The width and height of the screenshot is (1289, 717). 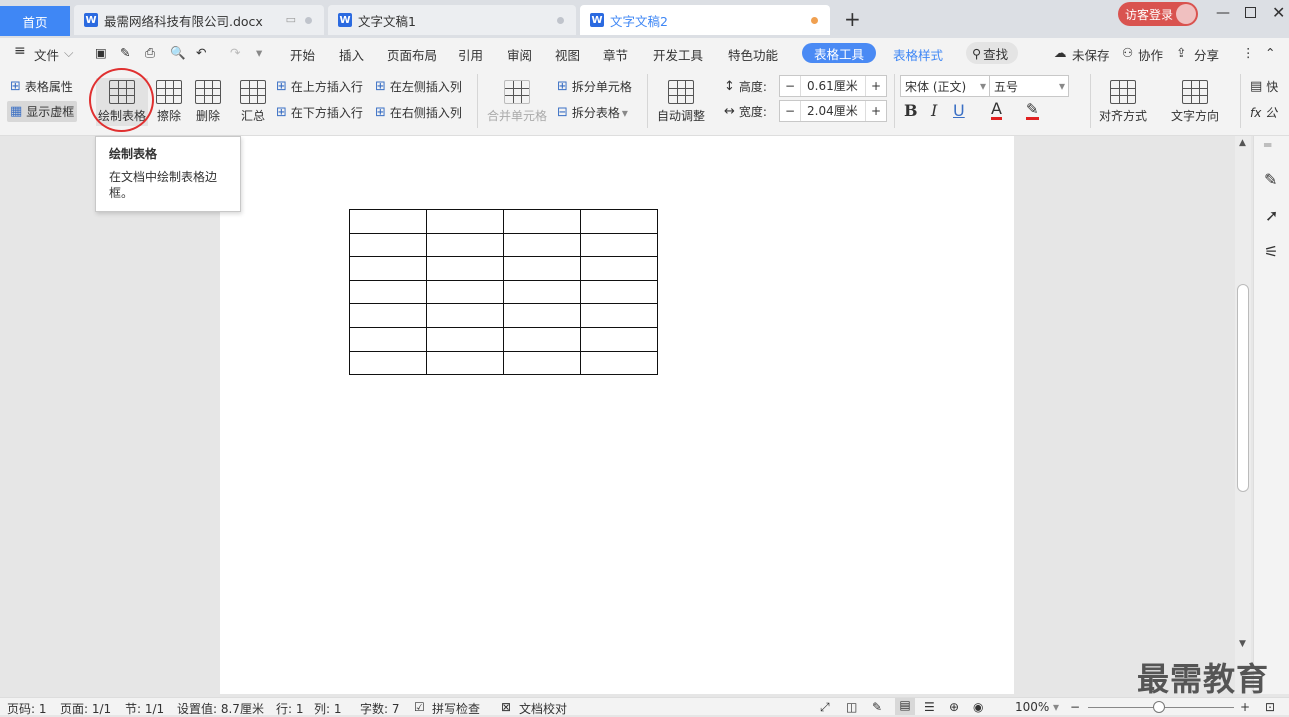 What do you see at coordinates (1278, 12) in the screenshot?
I see `close-icon: ✕` at bounding box center [1278, 12].